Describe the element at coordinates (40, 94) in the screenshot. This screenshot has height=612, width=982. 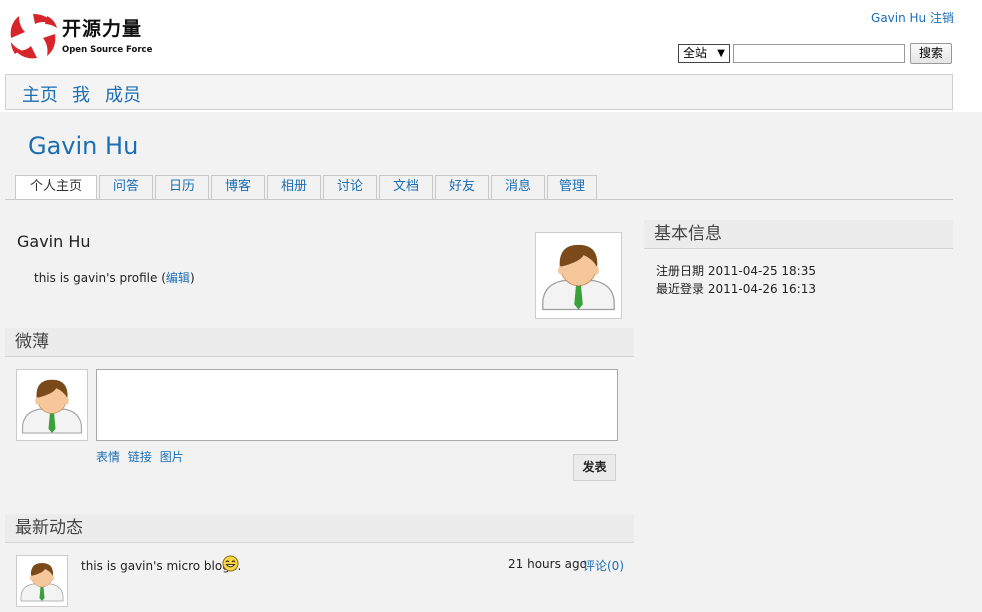
I see `nav-item-home: 主页` at that location.